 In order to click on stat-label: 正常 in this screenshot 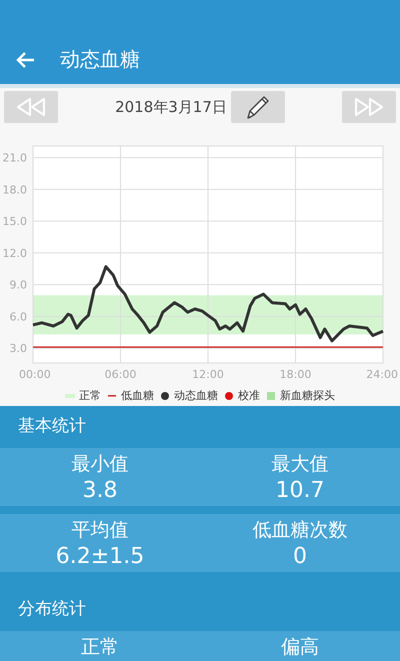, I will do `click(100, 647)`.